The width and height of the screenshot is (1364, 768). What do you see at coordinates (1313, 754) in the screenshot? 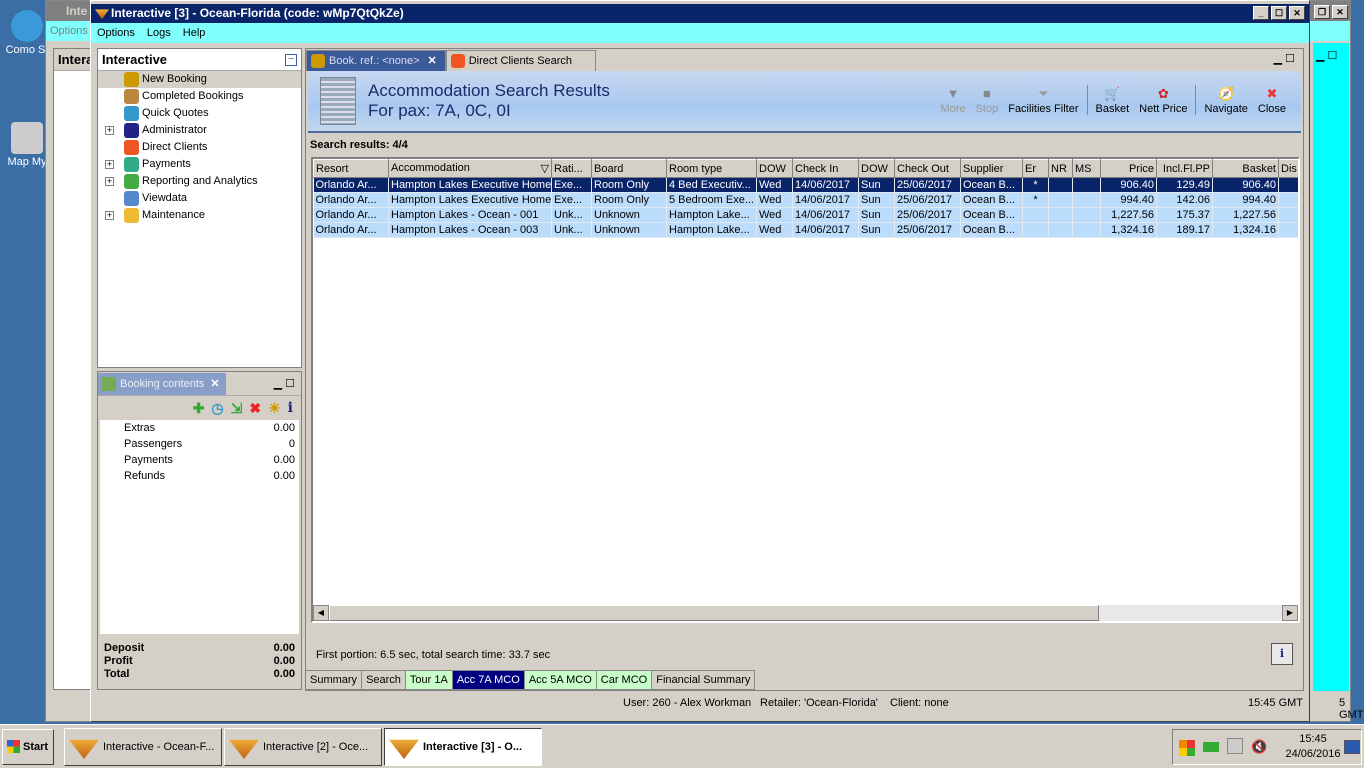
I see `clock-date: 24/06/2016` at bounding box center [1313, 754].